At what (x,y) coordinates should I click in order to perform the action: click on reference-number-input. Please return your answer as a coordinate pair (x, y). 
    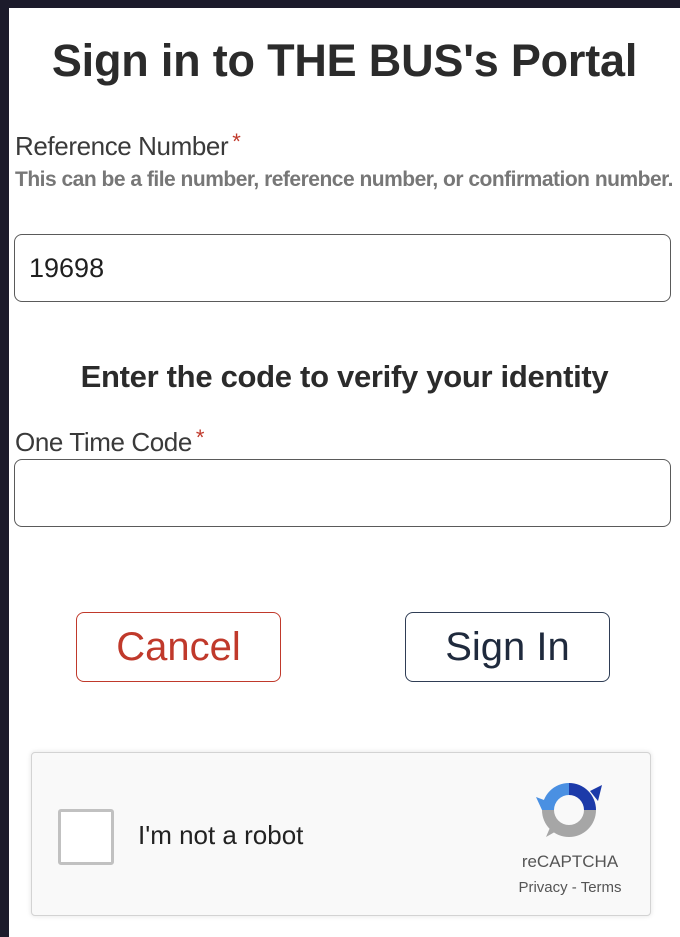
    Looking at the image, I should click on (342, 268).